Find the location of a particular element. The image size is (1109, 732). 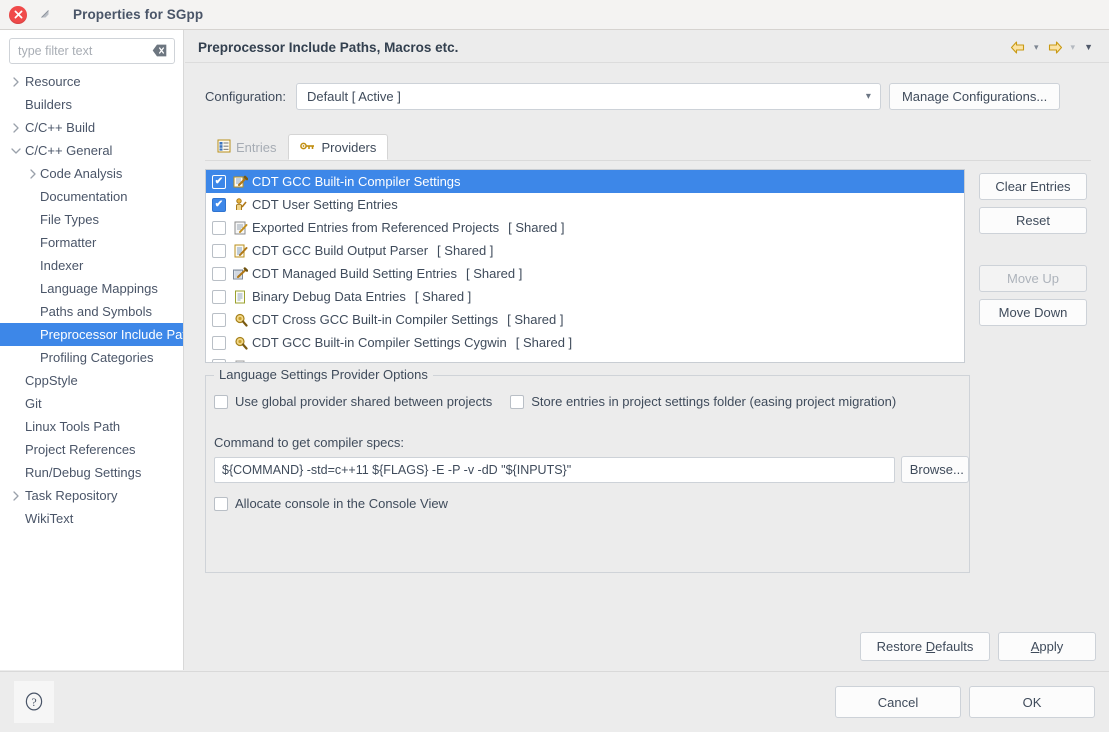

managed-build-icon is located at coordinates (240, 274).